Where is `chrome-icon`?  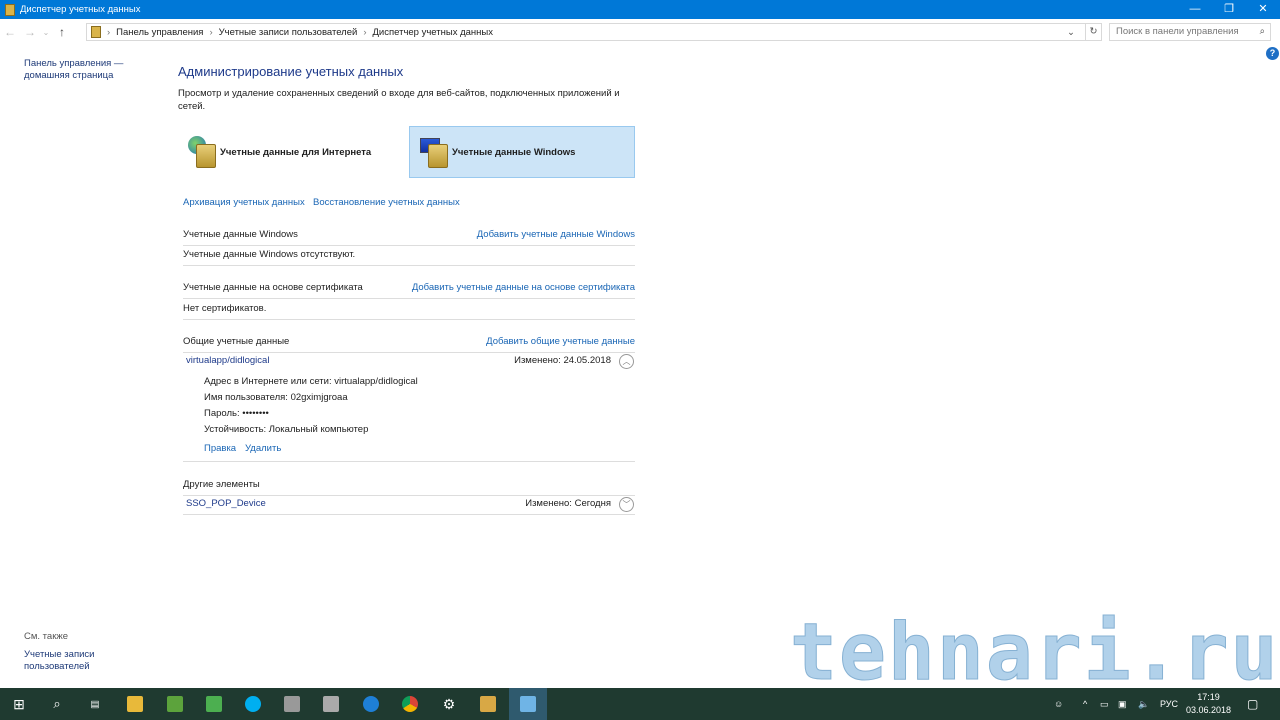
chrome-icon is located at coordinates (410, 704).